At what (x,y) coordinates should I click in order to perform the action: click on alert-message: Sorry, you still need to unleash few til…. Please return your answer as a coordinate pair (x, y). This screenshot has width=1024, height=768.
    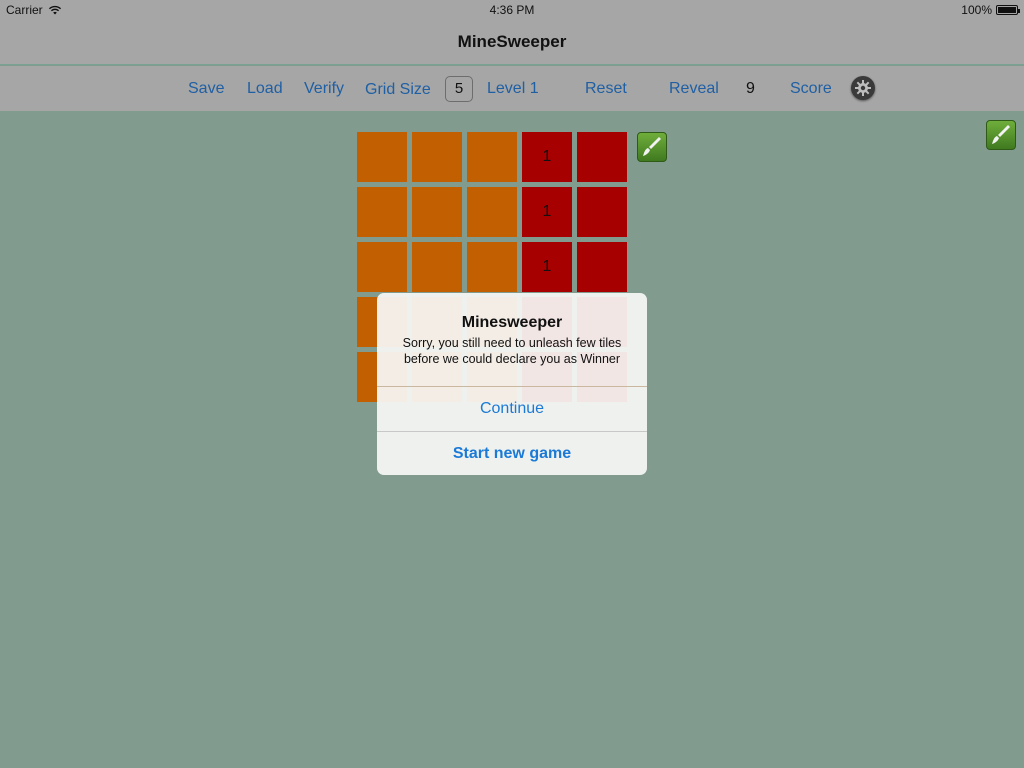
    Looking at the image, I should click on (512, 351).